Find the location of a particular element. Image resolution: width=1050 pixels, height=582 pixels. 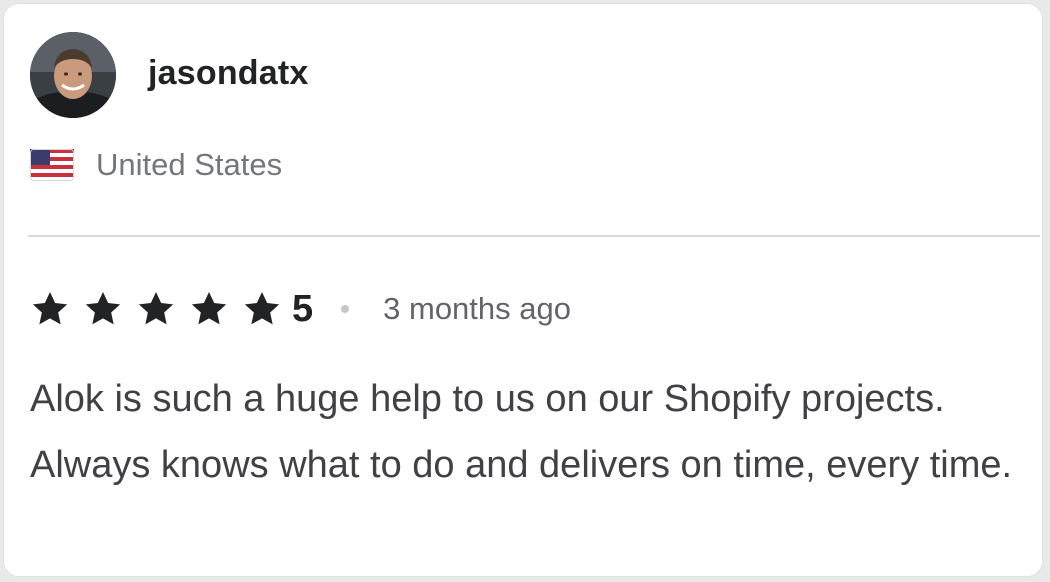

rating-row: 5 3 months ago is located at coordinates (300, 309).